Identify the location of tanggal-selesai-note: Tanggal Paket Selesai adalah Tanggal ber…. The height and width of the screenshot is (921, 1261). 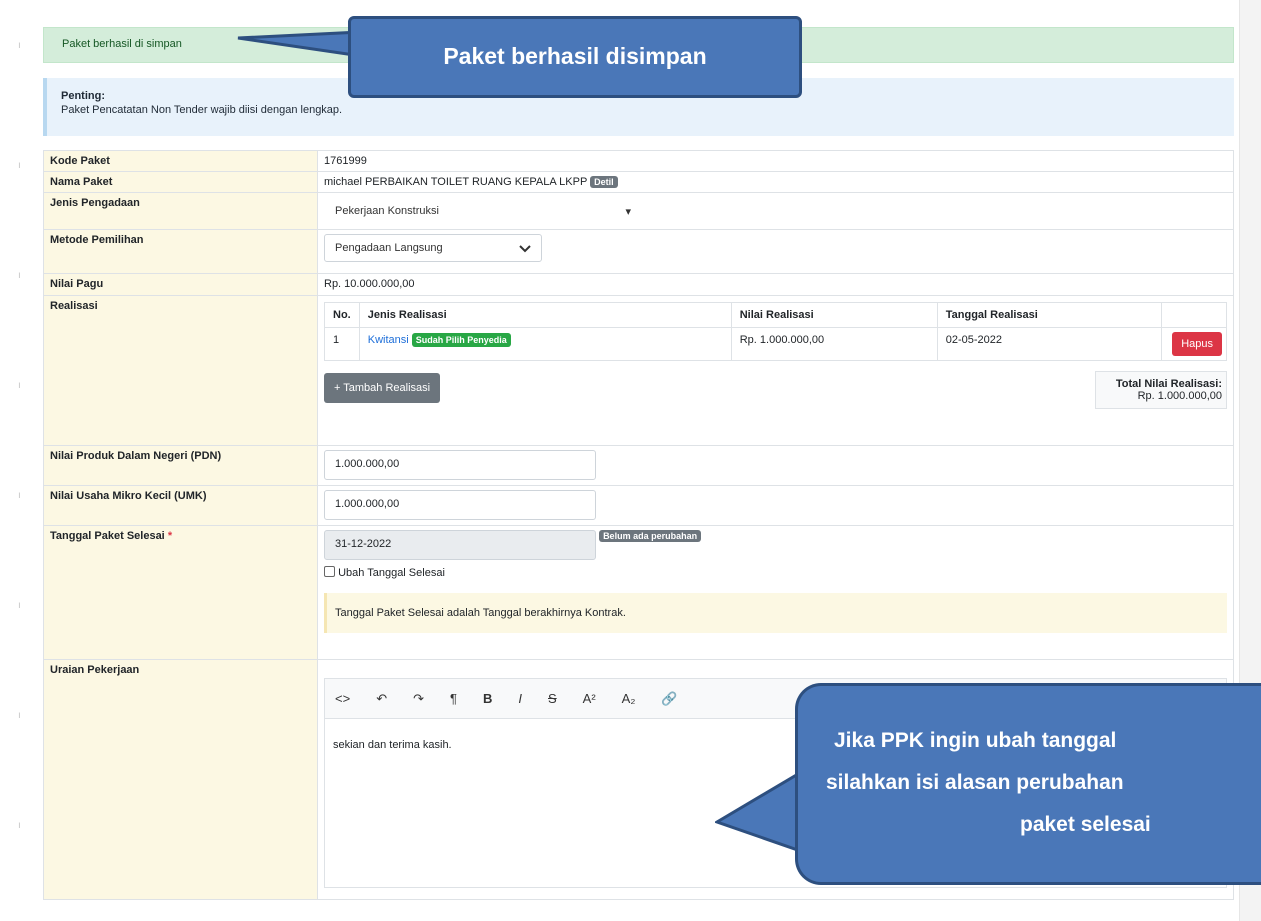
(775, 613).